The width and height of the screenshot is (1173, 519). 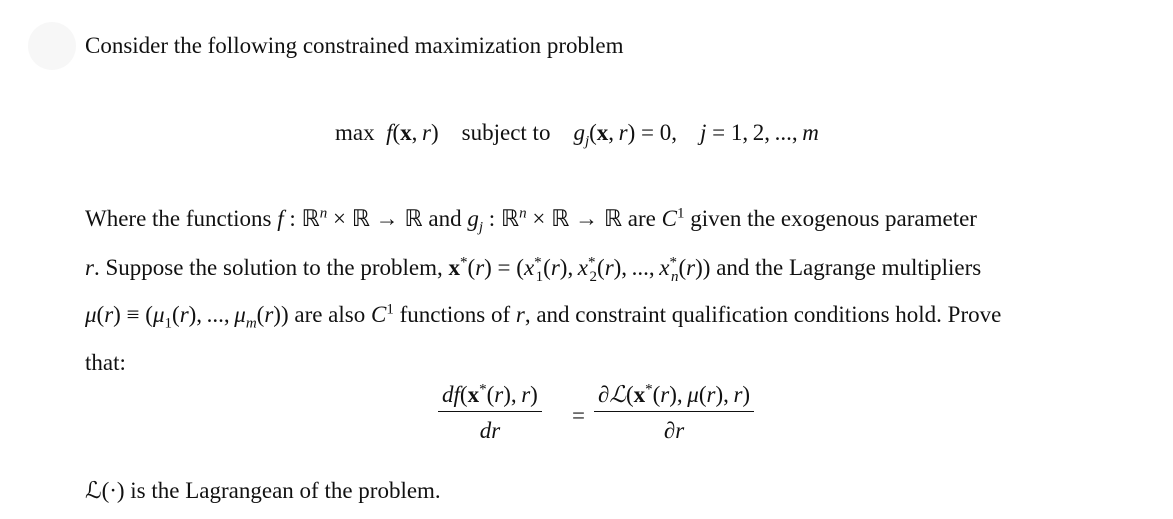 I want to click on lhs-numerator: df(x*(r), r), so click(x=490, y=397).